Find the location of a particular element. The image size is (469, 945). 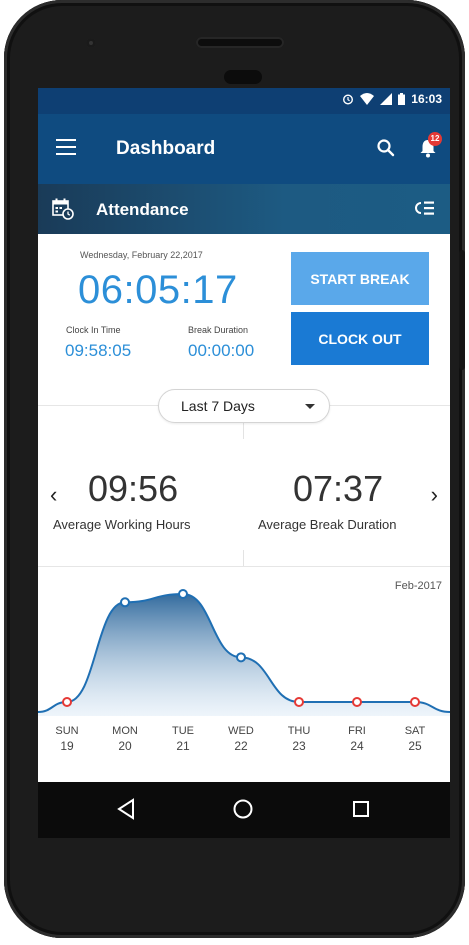

android-nav-bar is located at coordinates (244, 810).